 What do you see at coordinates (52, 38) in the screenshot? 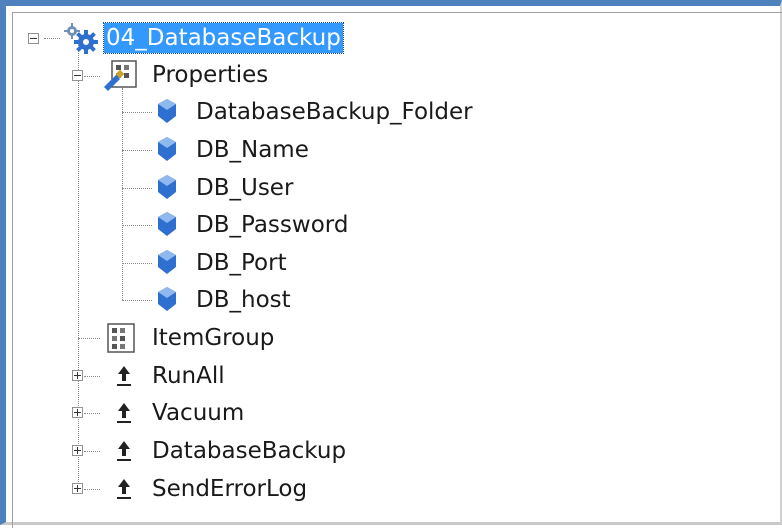
I see `tree-line-root-h` at bounding box center [52, 38].